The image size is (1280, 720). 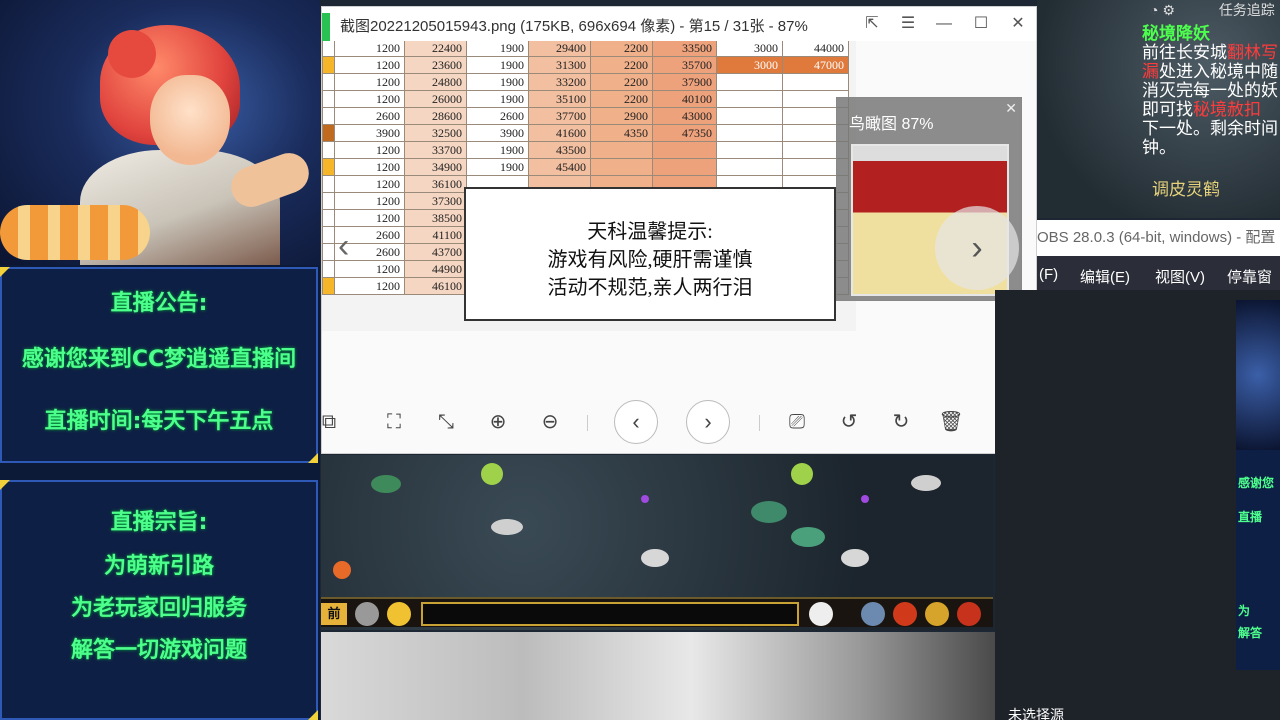 I want to click on previous-button: ‹, so click(x=636, y=422).